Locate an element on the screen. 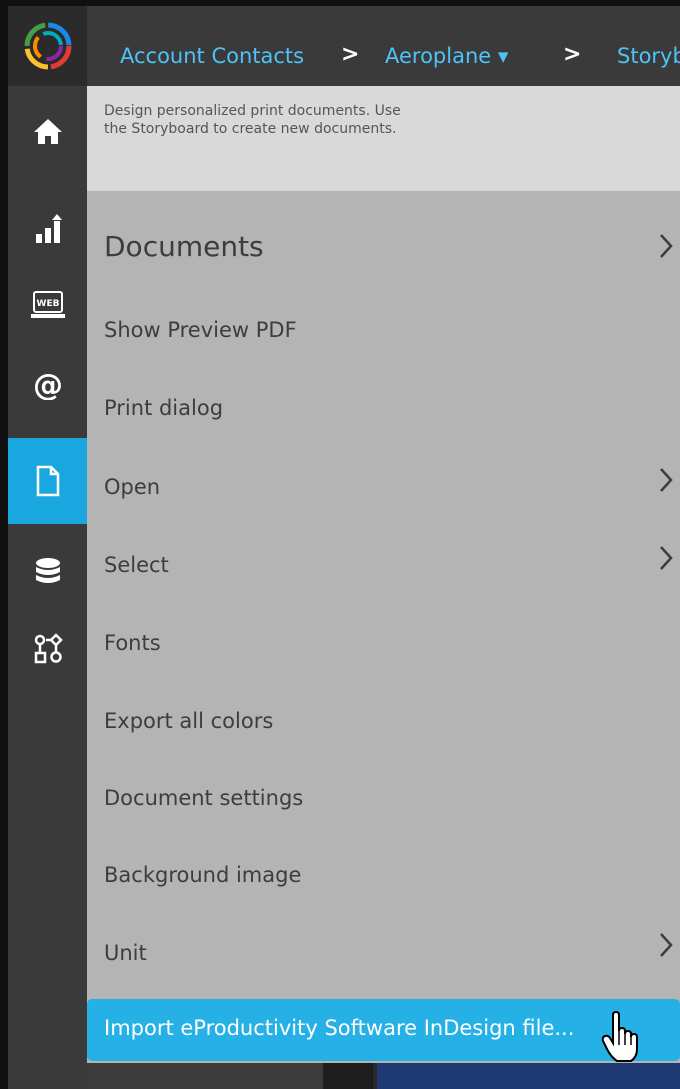 The height and width of the screenshot is (1089, 680). web-icon: WEB is located at coordinates (47, 304).